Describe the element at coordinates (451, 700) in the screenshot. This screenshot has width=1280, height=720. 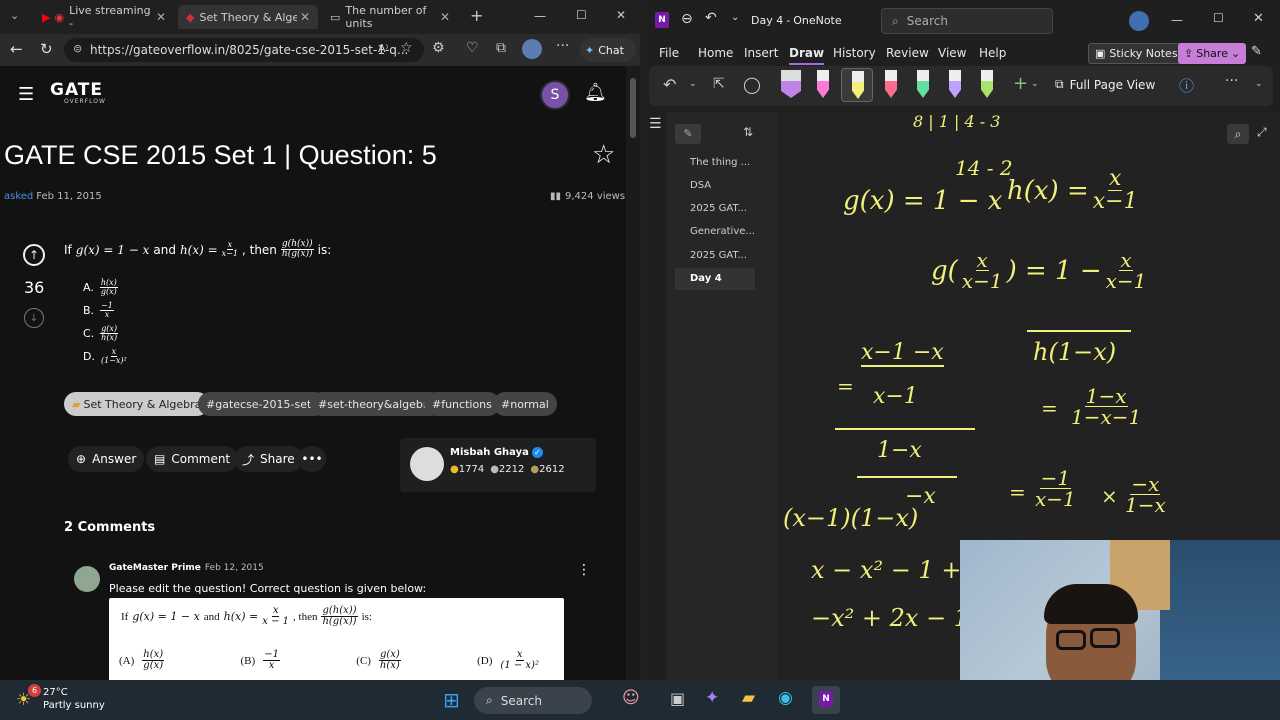
I see `windows-start-icon: ⊞` at that location.